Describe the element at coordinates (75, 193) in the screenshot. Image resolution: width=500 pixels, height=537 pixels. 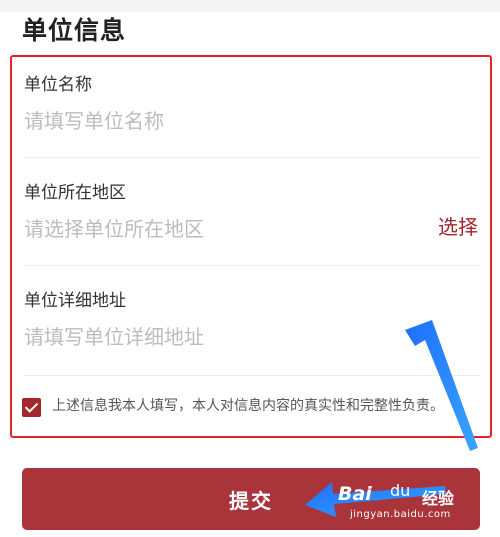
I see `unit-region-label: 单位所在地区` at that location.